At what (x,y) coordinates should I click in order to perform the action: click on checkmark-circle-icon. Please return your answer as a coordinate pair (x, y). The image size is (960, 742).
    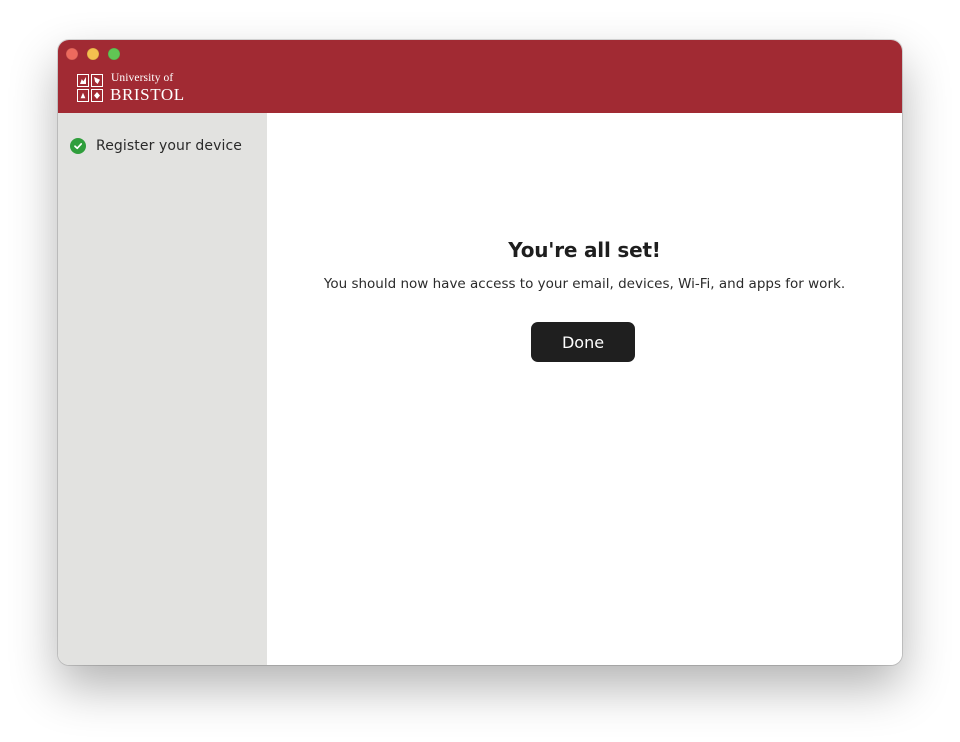
    Looking at the image, I should click on (78, 146).